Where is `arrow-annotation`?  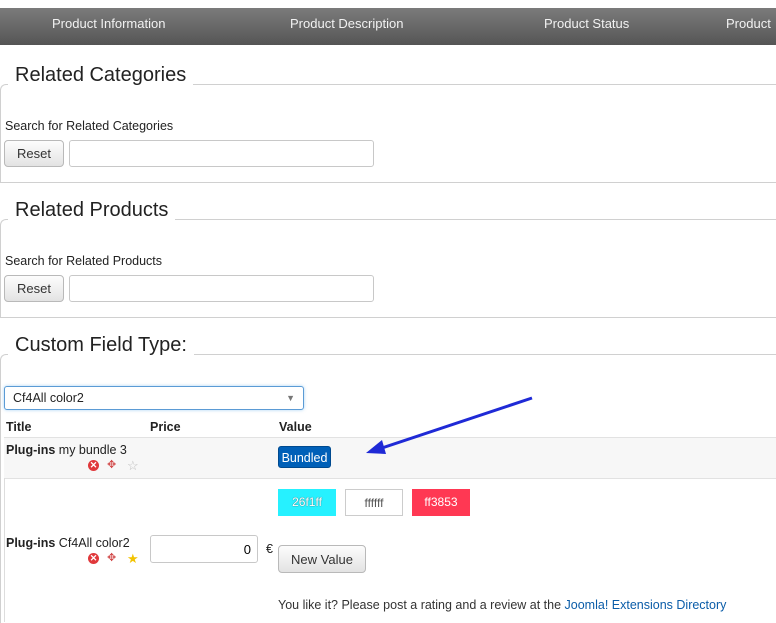
arrow-annotation is located at coordinates (449, 425).